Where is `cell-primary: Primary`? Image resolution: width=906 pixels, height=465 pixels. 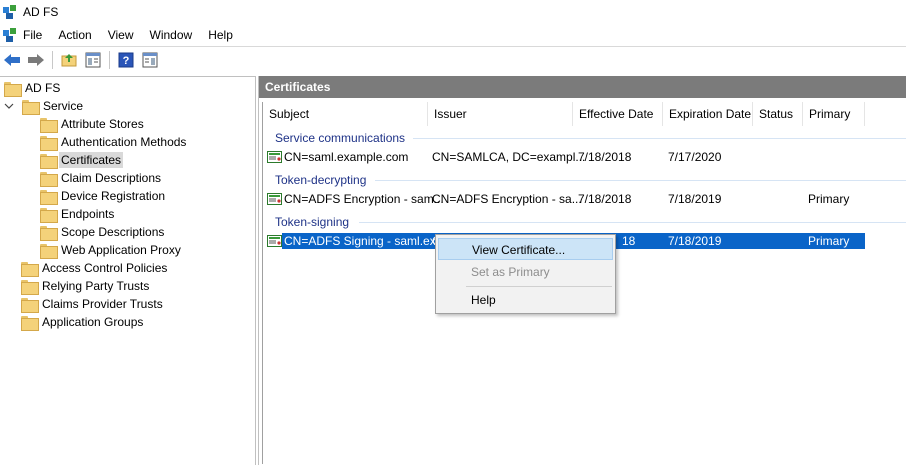 cell-primary: Primary is located at coordinates (829, 241).